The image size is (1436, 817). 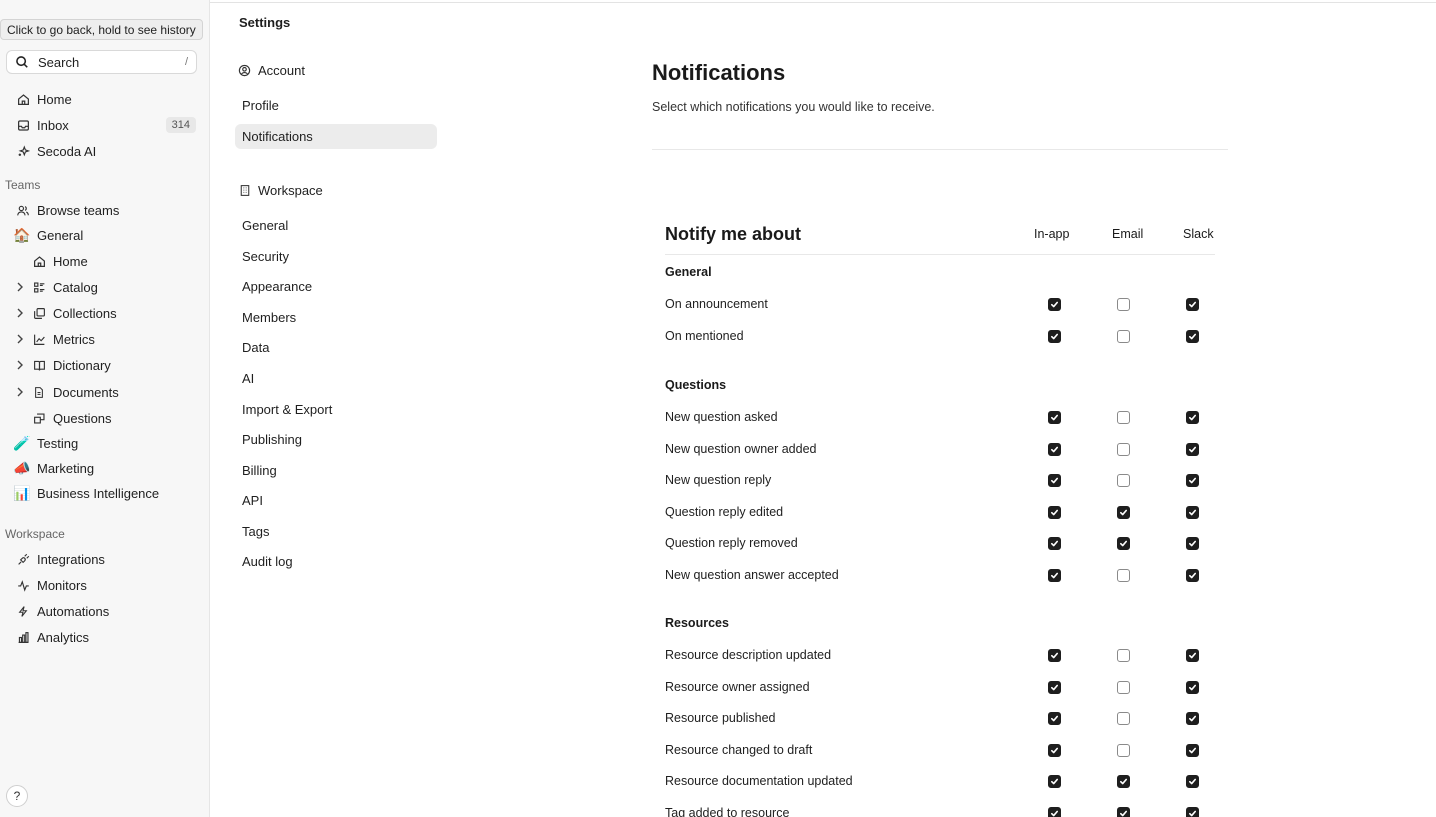 What do you see at coordinates (724, 511) in the screenshot?
I see `table-row-label: Question reply edited` at bounding box center [724, 511].